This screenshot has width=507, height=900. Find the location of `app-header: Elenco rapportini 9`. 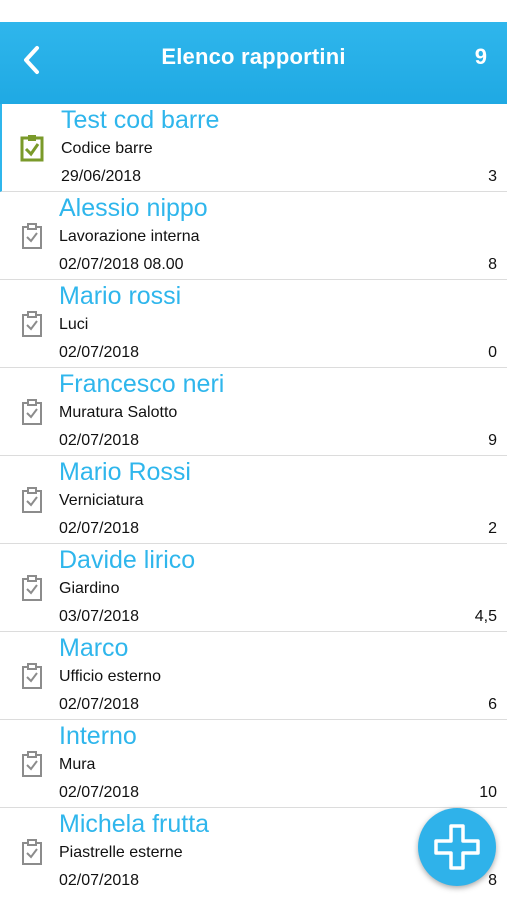

app-header: Elenco rapportini 9 is located at coordinates (253, 63).